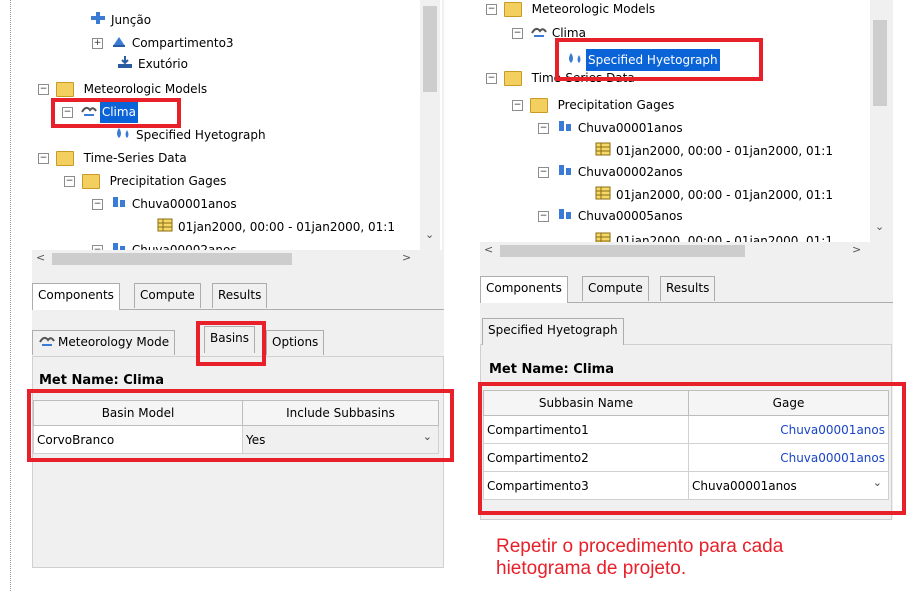 This screenshot has width=910, height=591. What do you see at coordinates (125, 65) in the screenshot?
I see `sink-icon` at bounding box center [125, 65].